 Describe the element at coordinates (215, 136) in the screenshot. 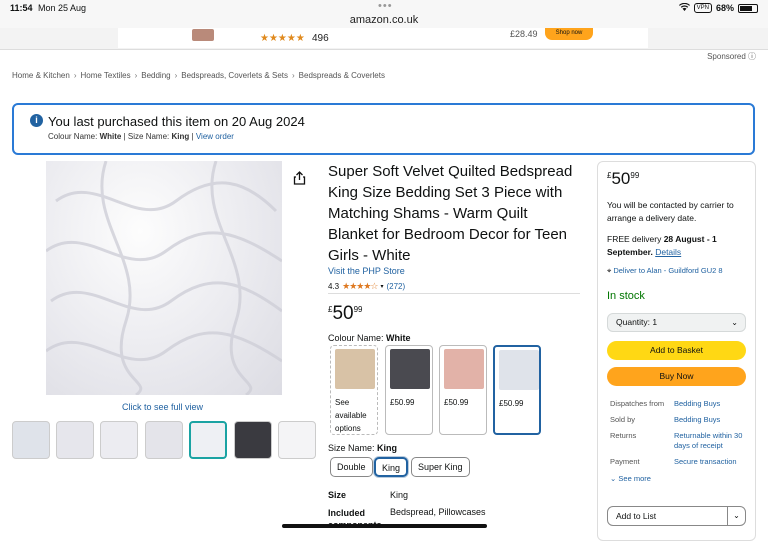

I see `view-order-link: View order` at that location.